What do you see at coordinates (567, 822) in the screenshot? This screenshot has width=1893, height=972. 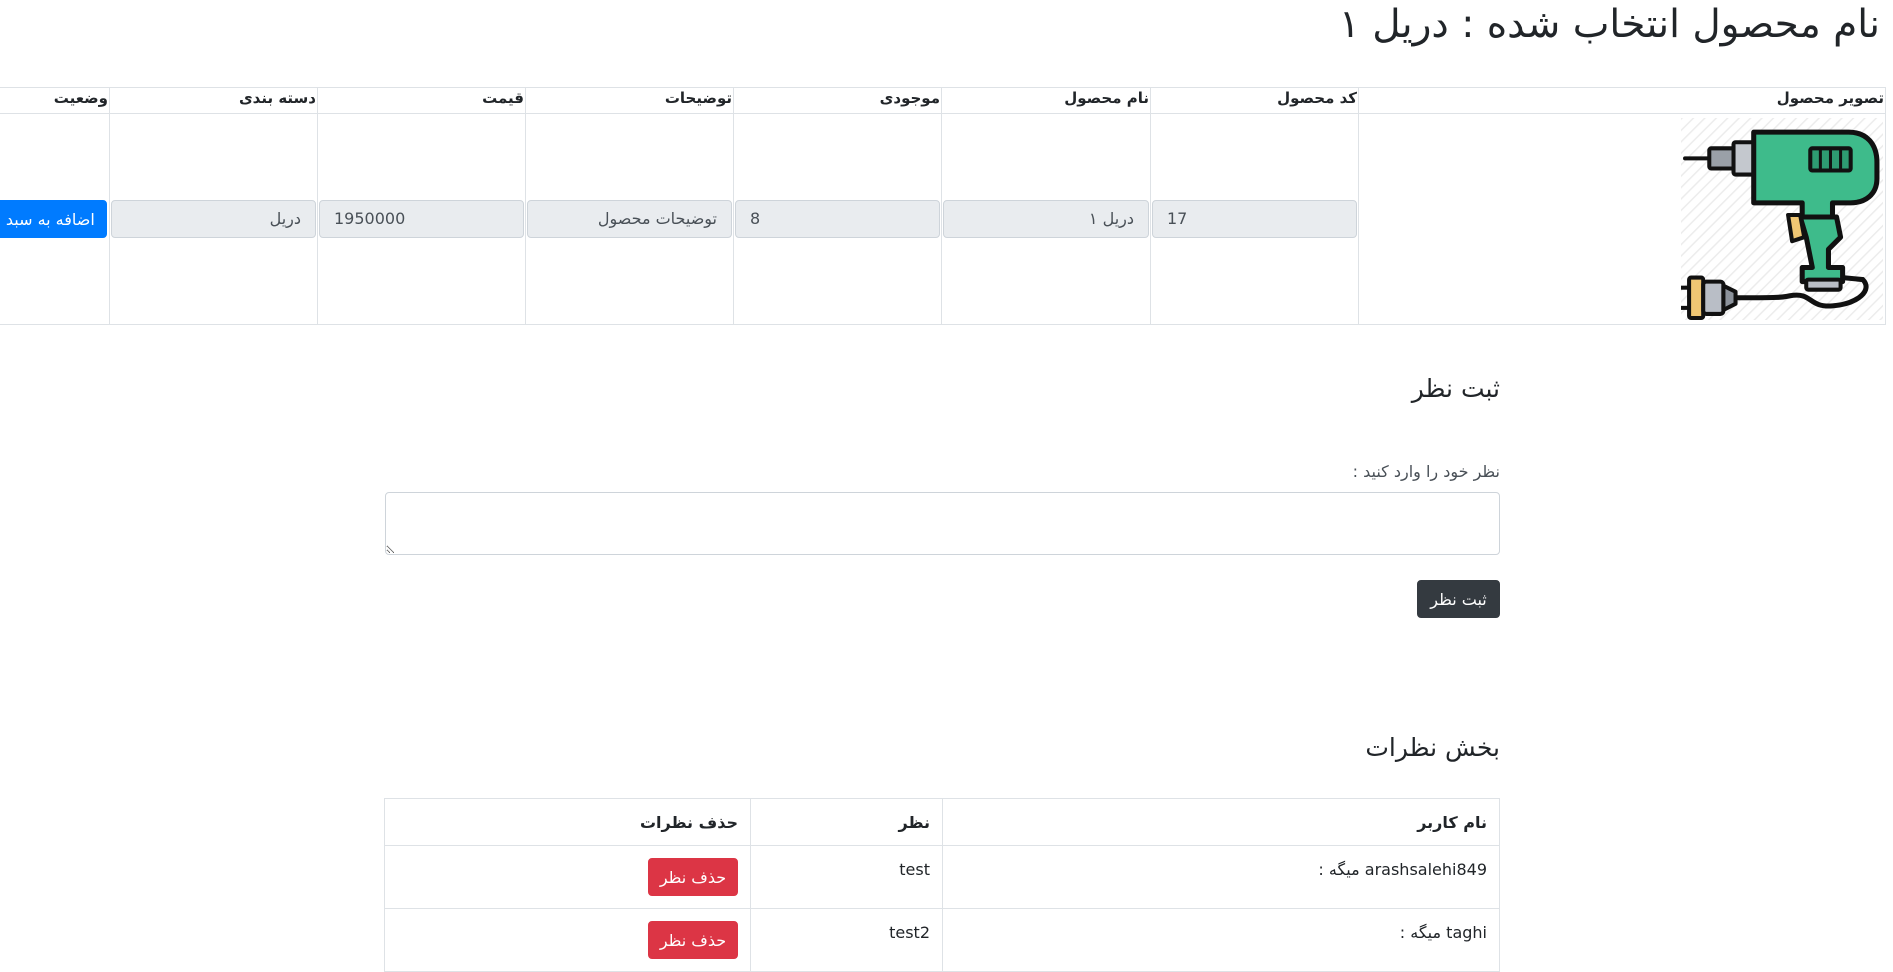 I see `column-header-delete: حذف نظرات` at bounding box center [567, 822].